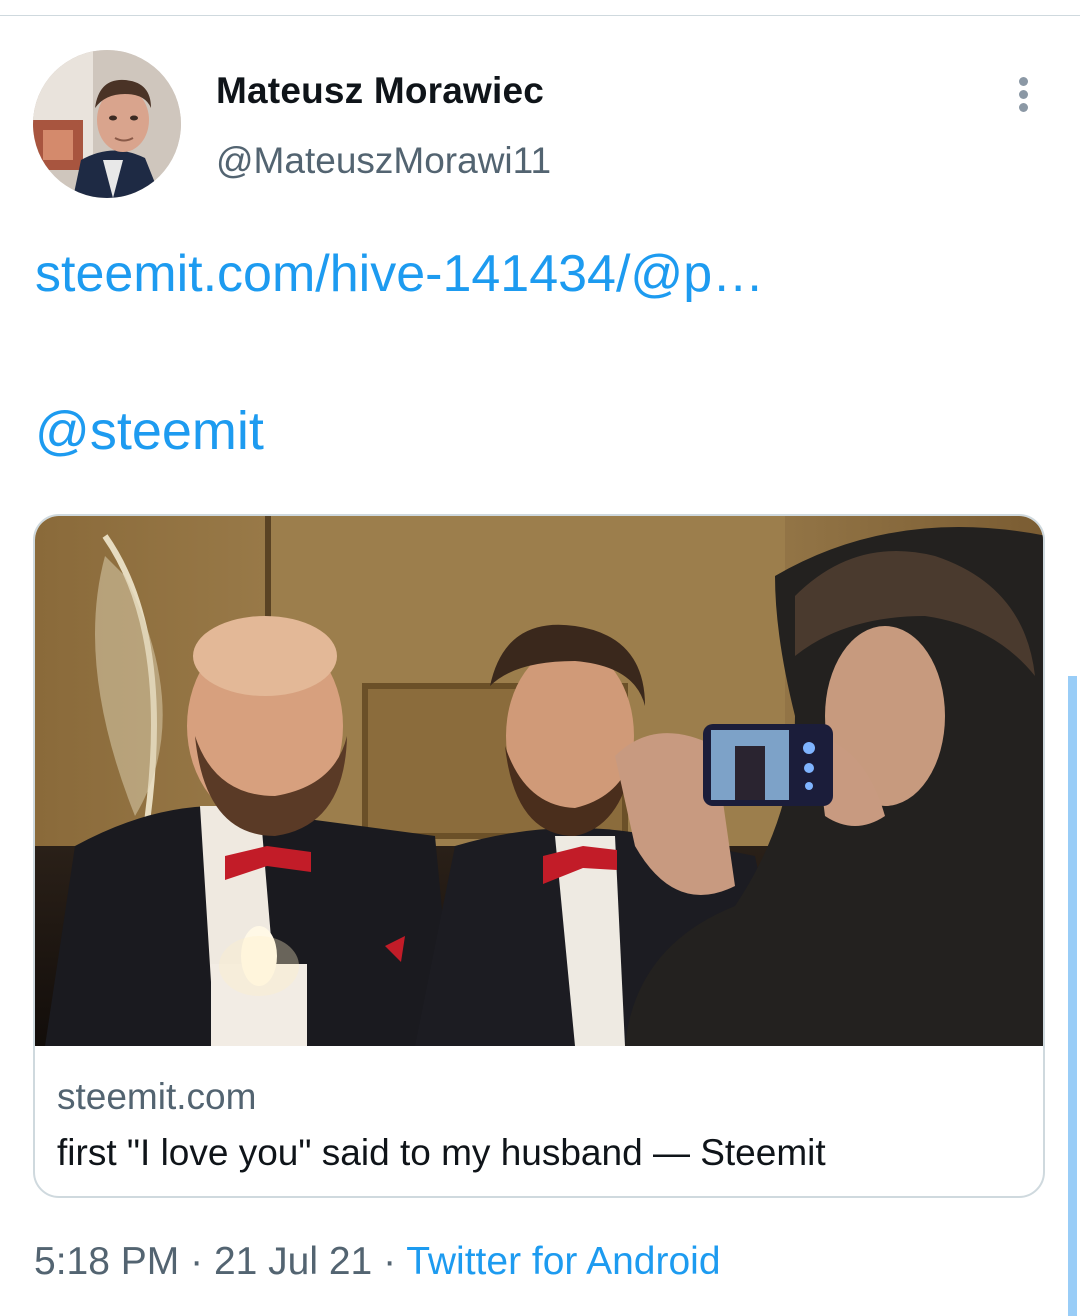  Describe the element at coordinates (157, 1096) in the screenshot. I see `card-domain: steemit.com` at that location.